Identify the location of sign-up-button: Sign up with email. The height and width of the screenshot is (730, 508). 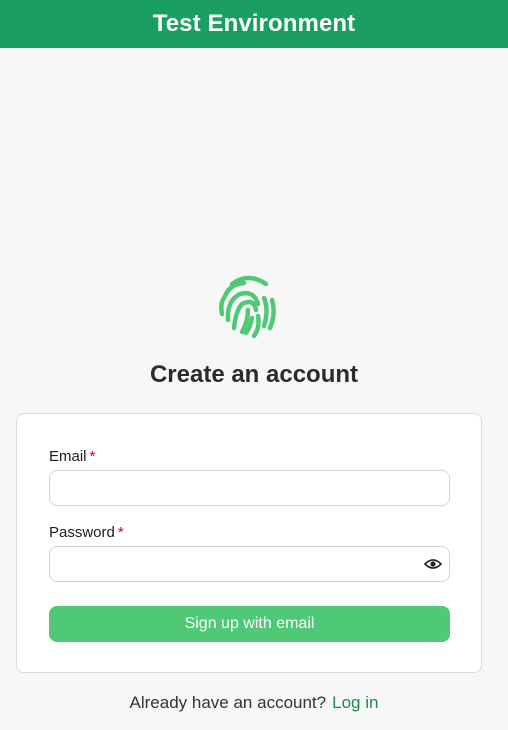
(249, 624).